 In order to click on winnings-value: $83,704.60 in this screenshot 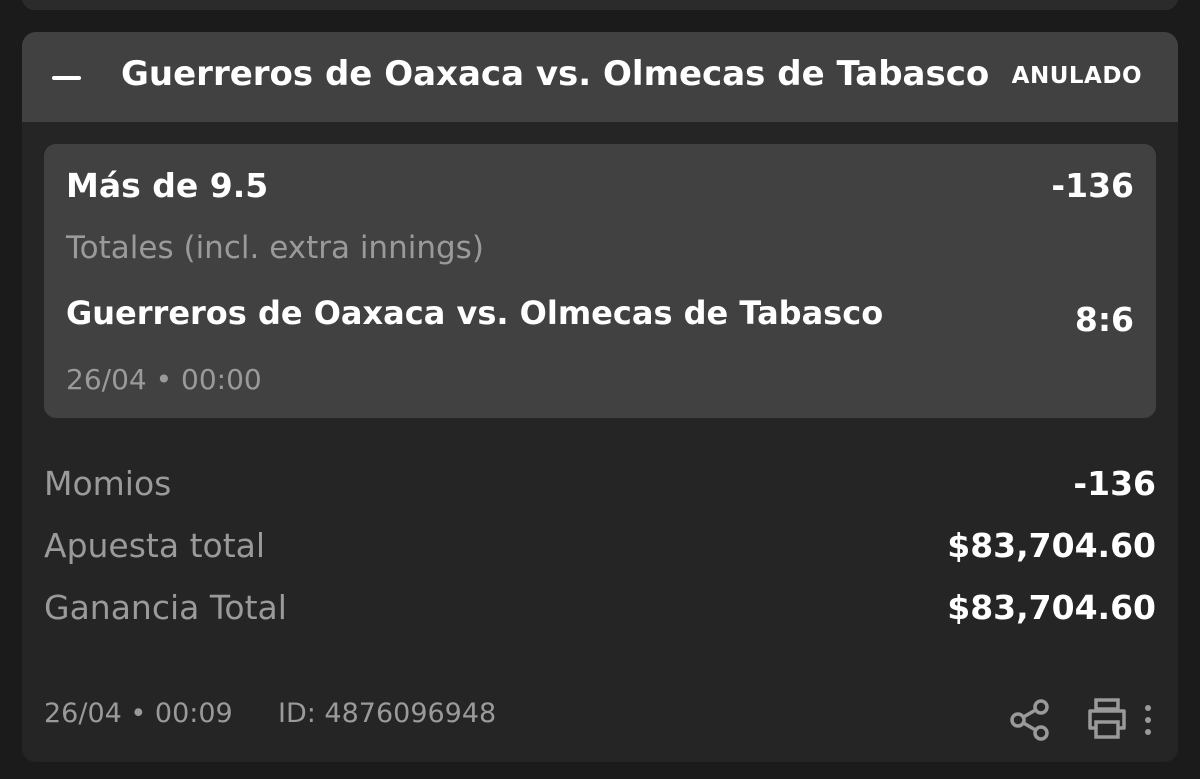, I will do `click(1051, 607)`.